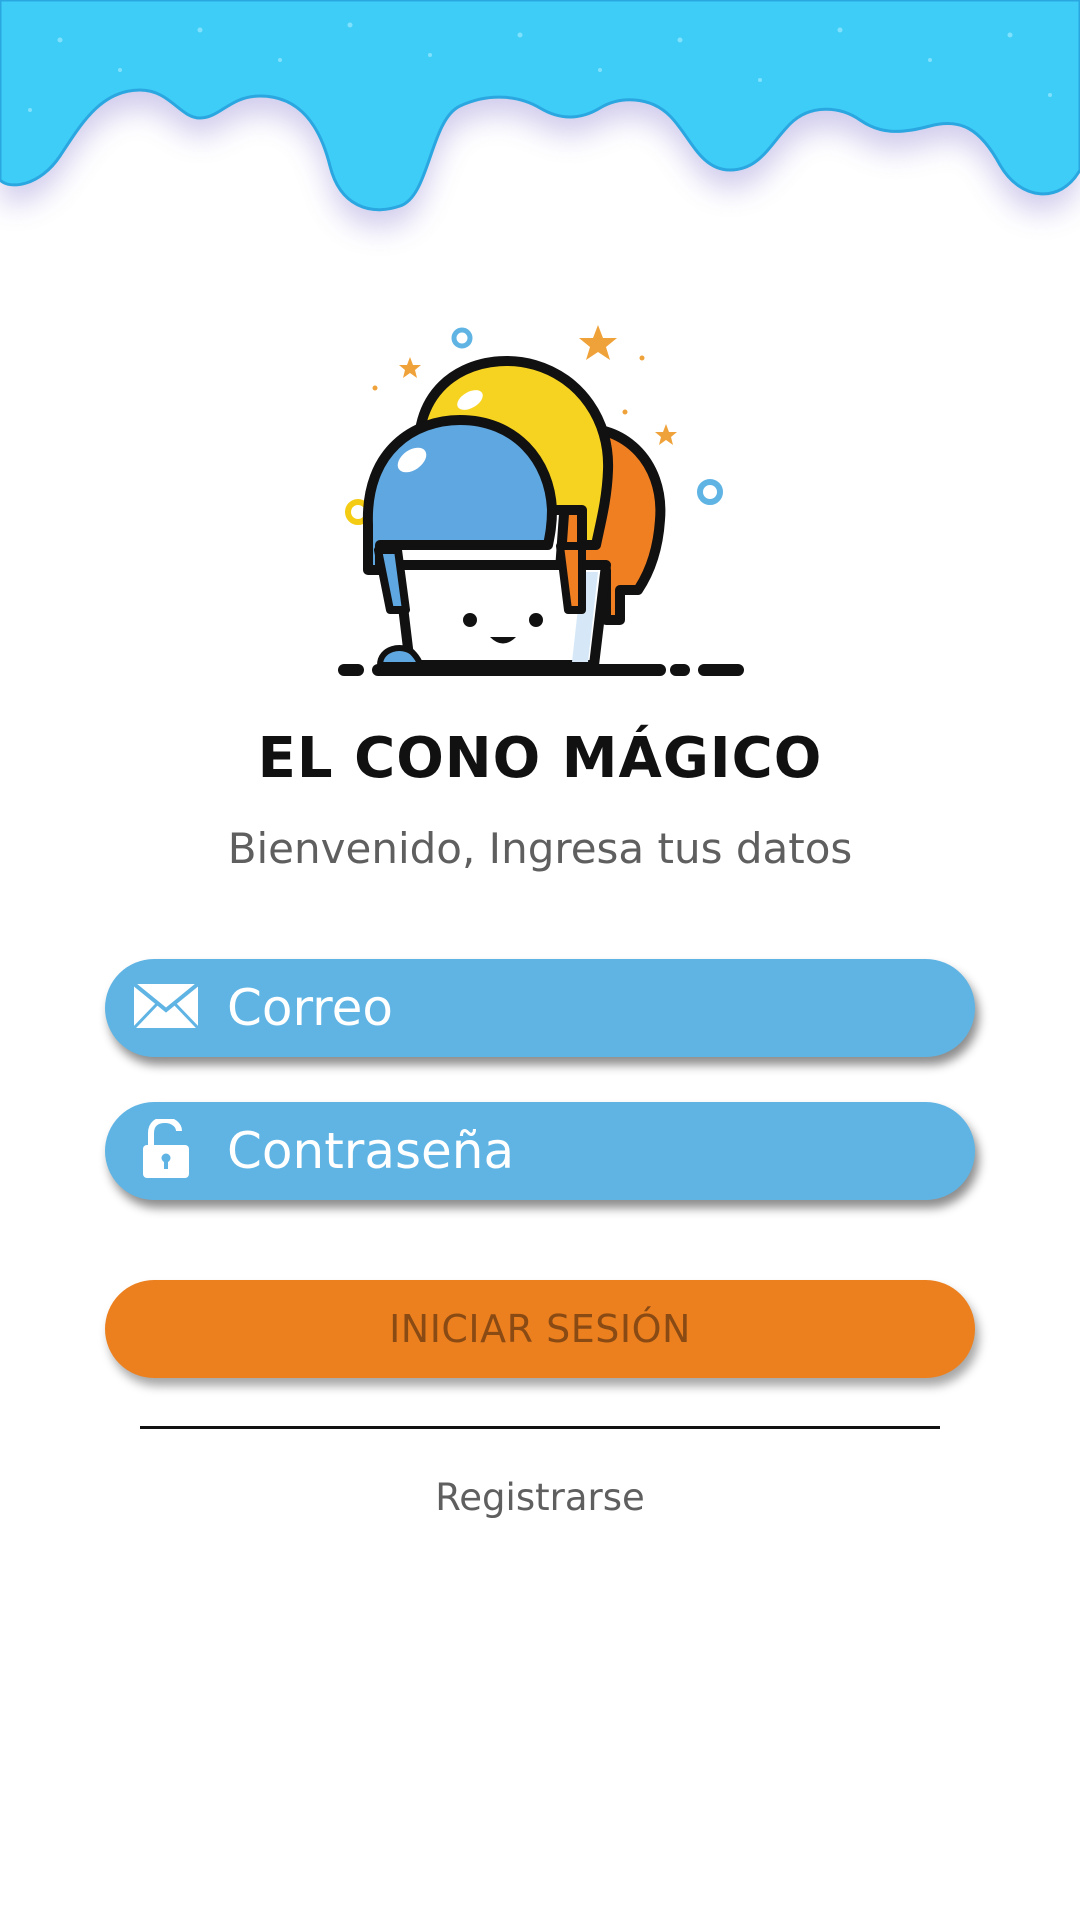 The width and height of the screenshot is (1080, 1920). I want to click on password-field-container, so click(540, 1151).